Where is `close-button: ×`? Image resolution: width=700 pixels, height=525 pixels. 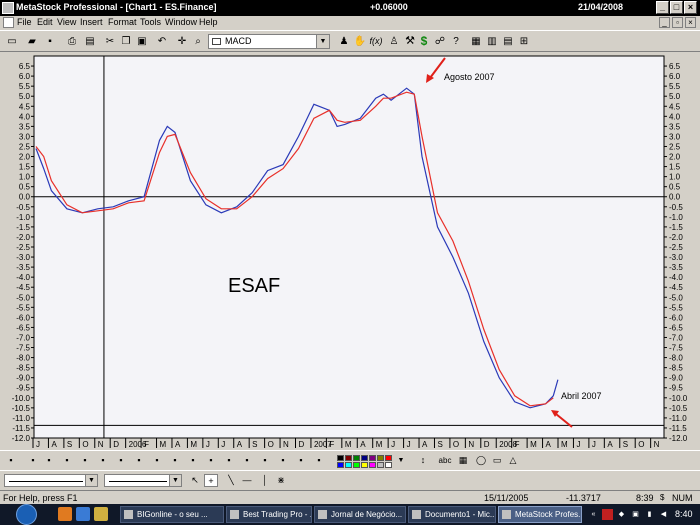
close-button: × is located at coordinates (690, 7).